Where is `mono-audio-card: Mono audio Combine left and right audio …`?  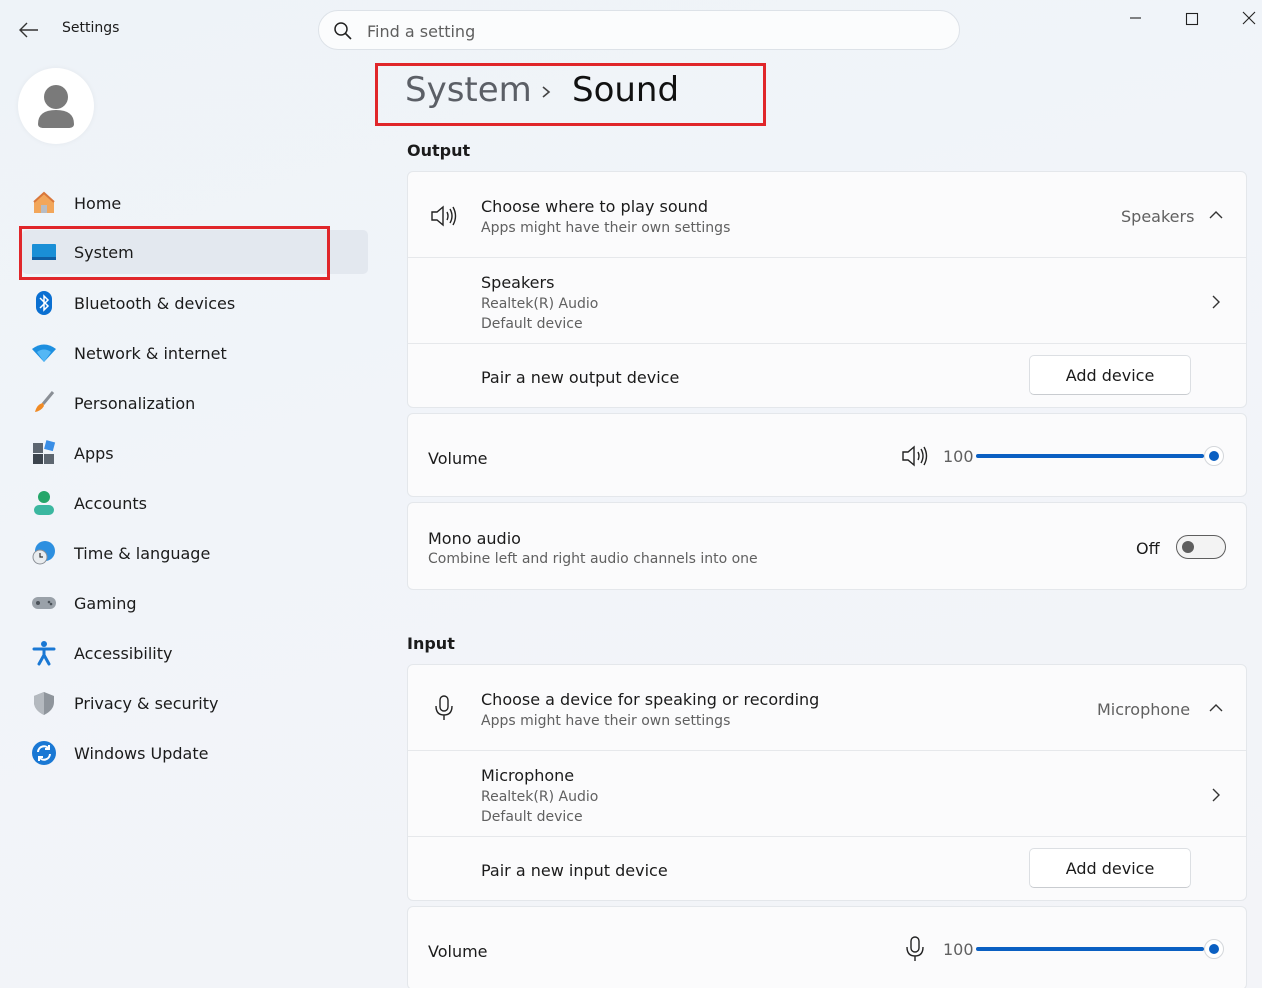
mono-audio-card: Mono audio Combine left and right audio … is located at coordinates (827, 546).